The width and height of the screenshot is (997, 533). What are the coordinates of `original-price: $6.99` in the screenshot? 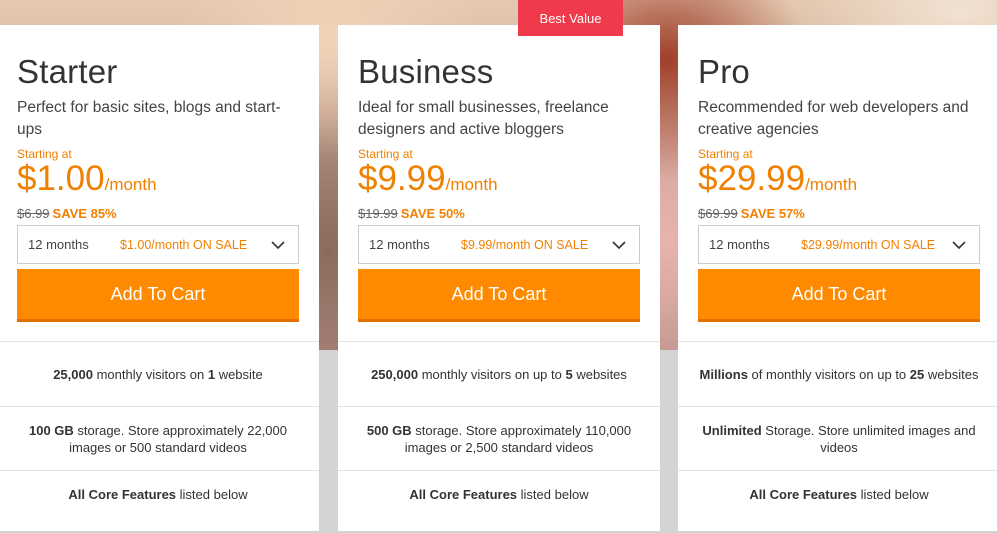 It's located at (33, 213).